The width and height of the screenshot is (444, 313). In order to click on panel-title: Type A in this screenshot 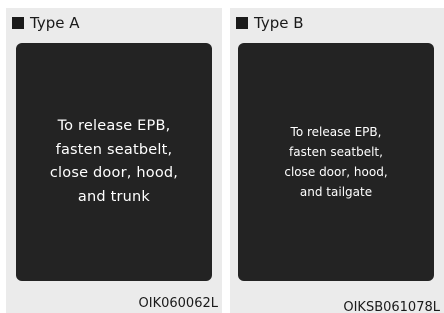, I will do `click(55, 23)`.